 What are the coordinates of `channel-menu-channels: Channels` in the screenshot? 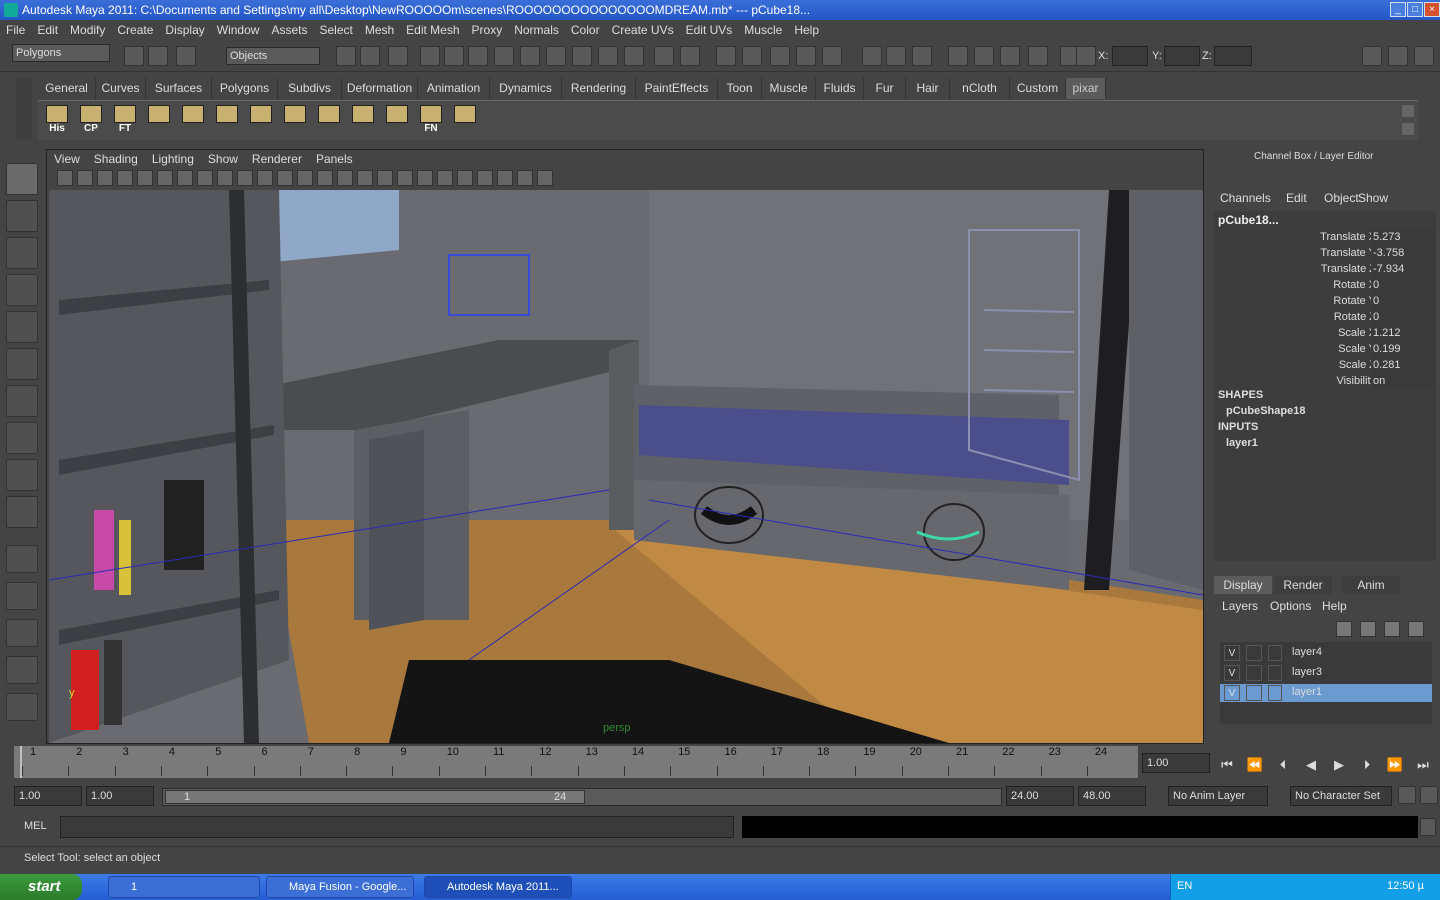 It's located at (1245, 198).